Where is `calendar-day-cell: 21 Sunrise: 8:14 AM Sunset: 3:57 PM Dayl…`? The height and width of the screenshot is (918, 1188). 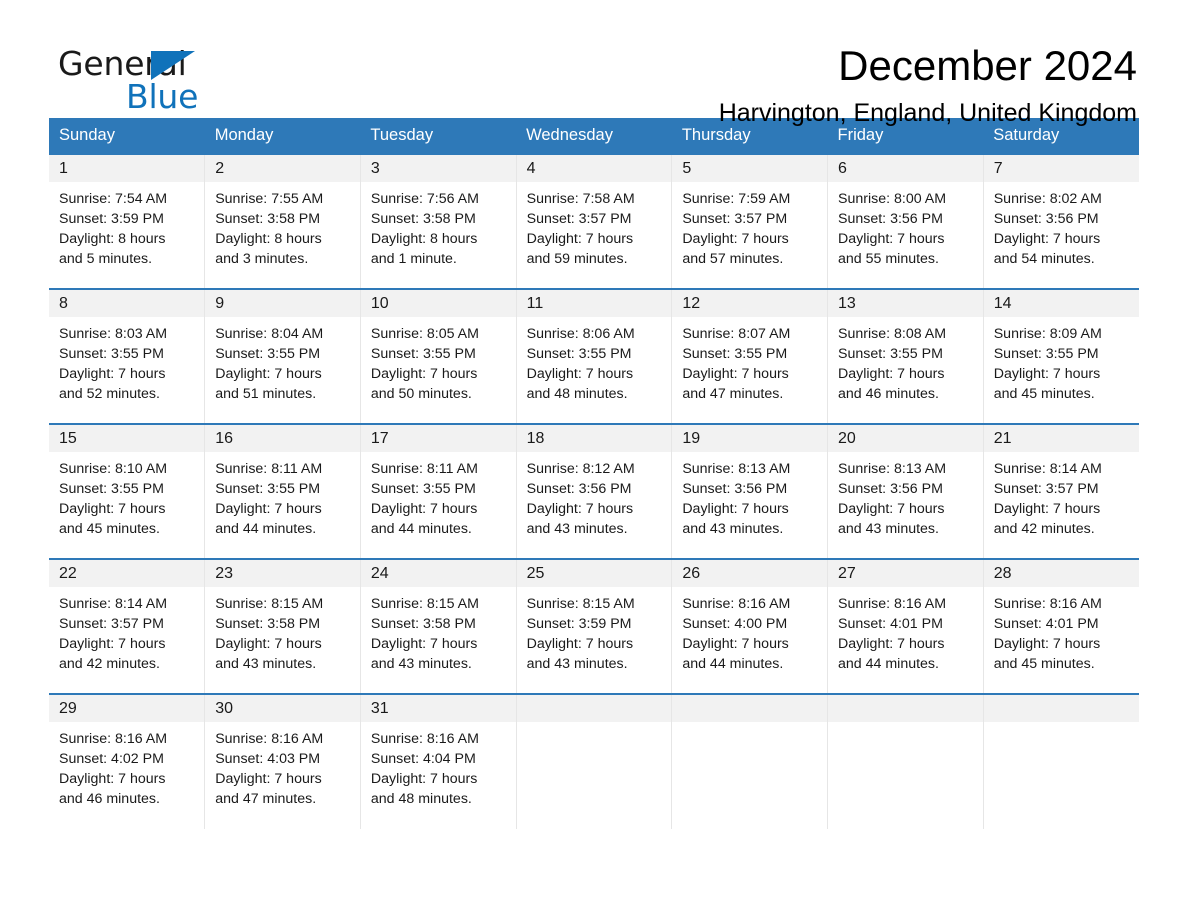 calendar-day-cell: 21 Sunrise: 8:14 AM Sunset: 3:57 PM Dayl… is located at coordinates (1061, 491).